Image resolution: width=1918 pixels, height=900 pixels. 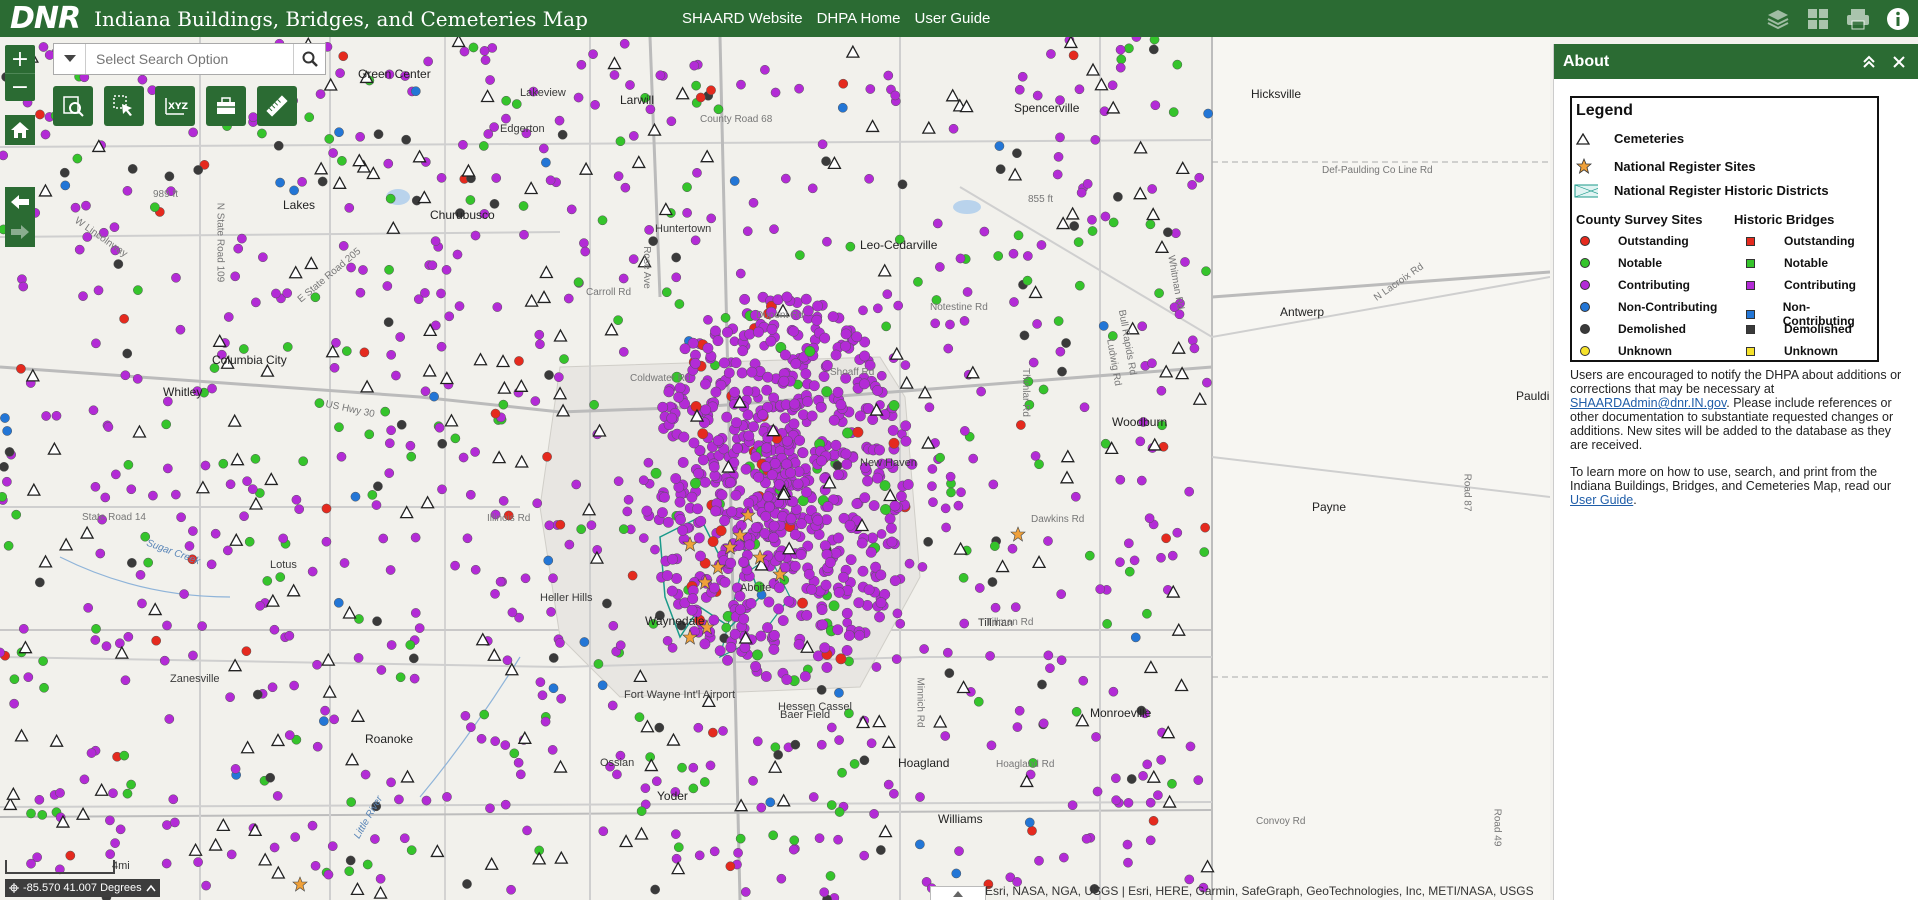 I want to click on query-widget-button, so click(x=73, y=106).